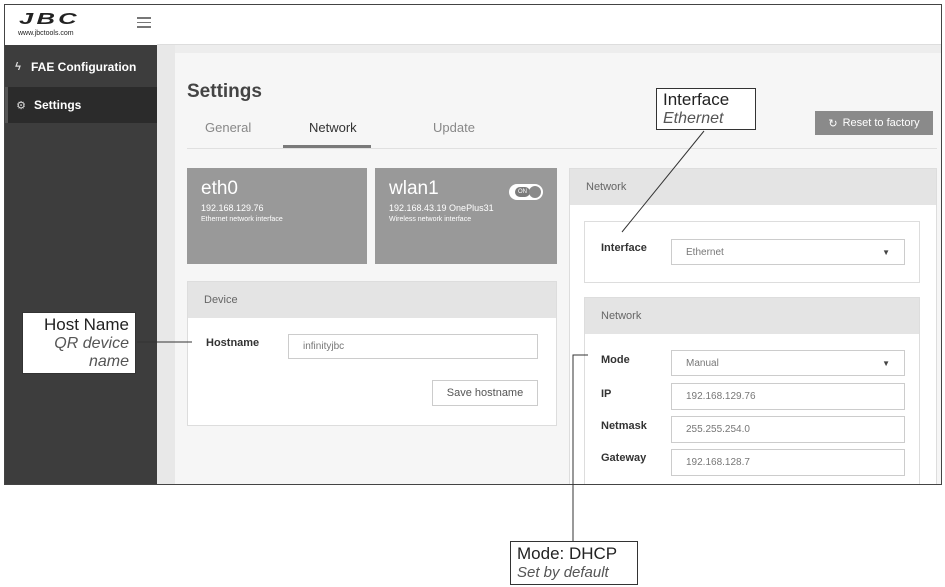 The height and width of the screenshot is (587, 945). I want to click on callout-title: Mode: DHCP, so click(567, 553).